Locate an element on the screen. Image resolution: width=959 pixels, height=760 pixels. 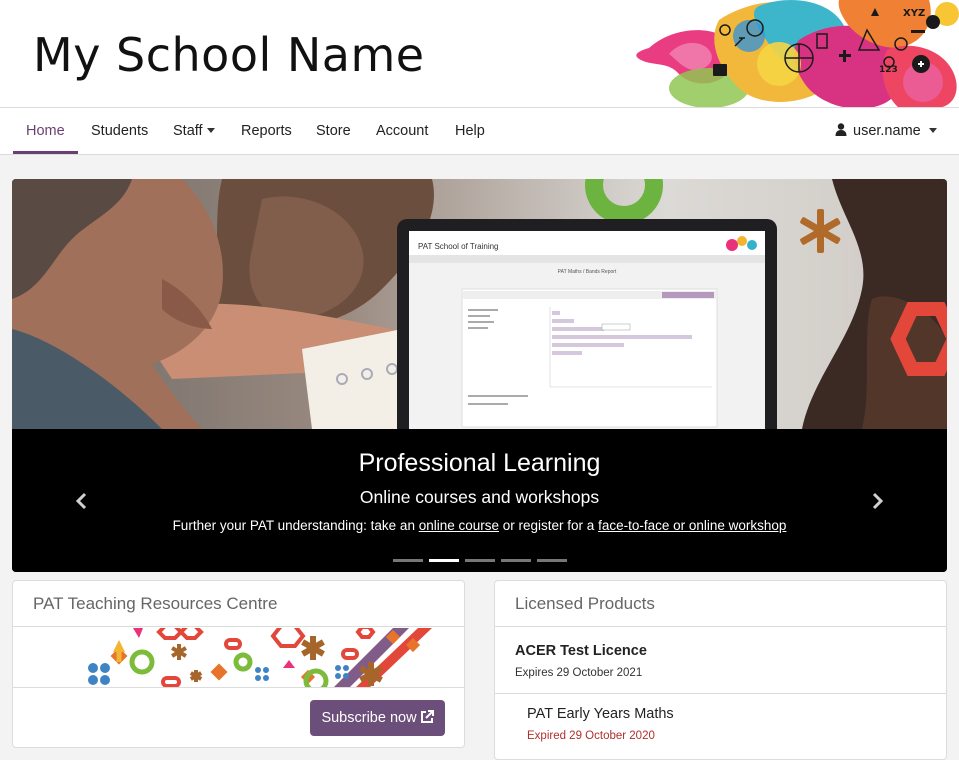
shapes-graphic is located at coordinates (260, 657).